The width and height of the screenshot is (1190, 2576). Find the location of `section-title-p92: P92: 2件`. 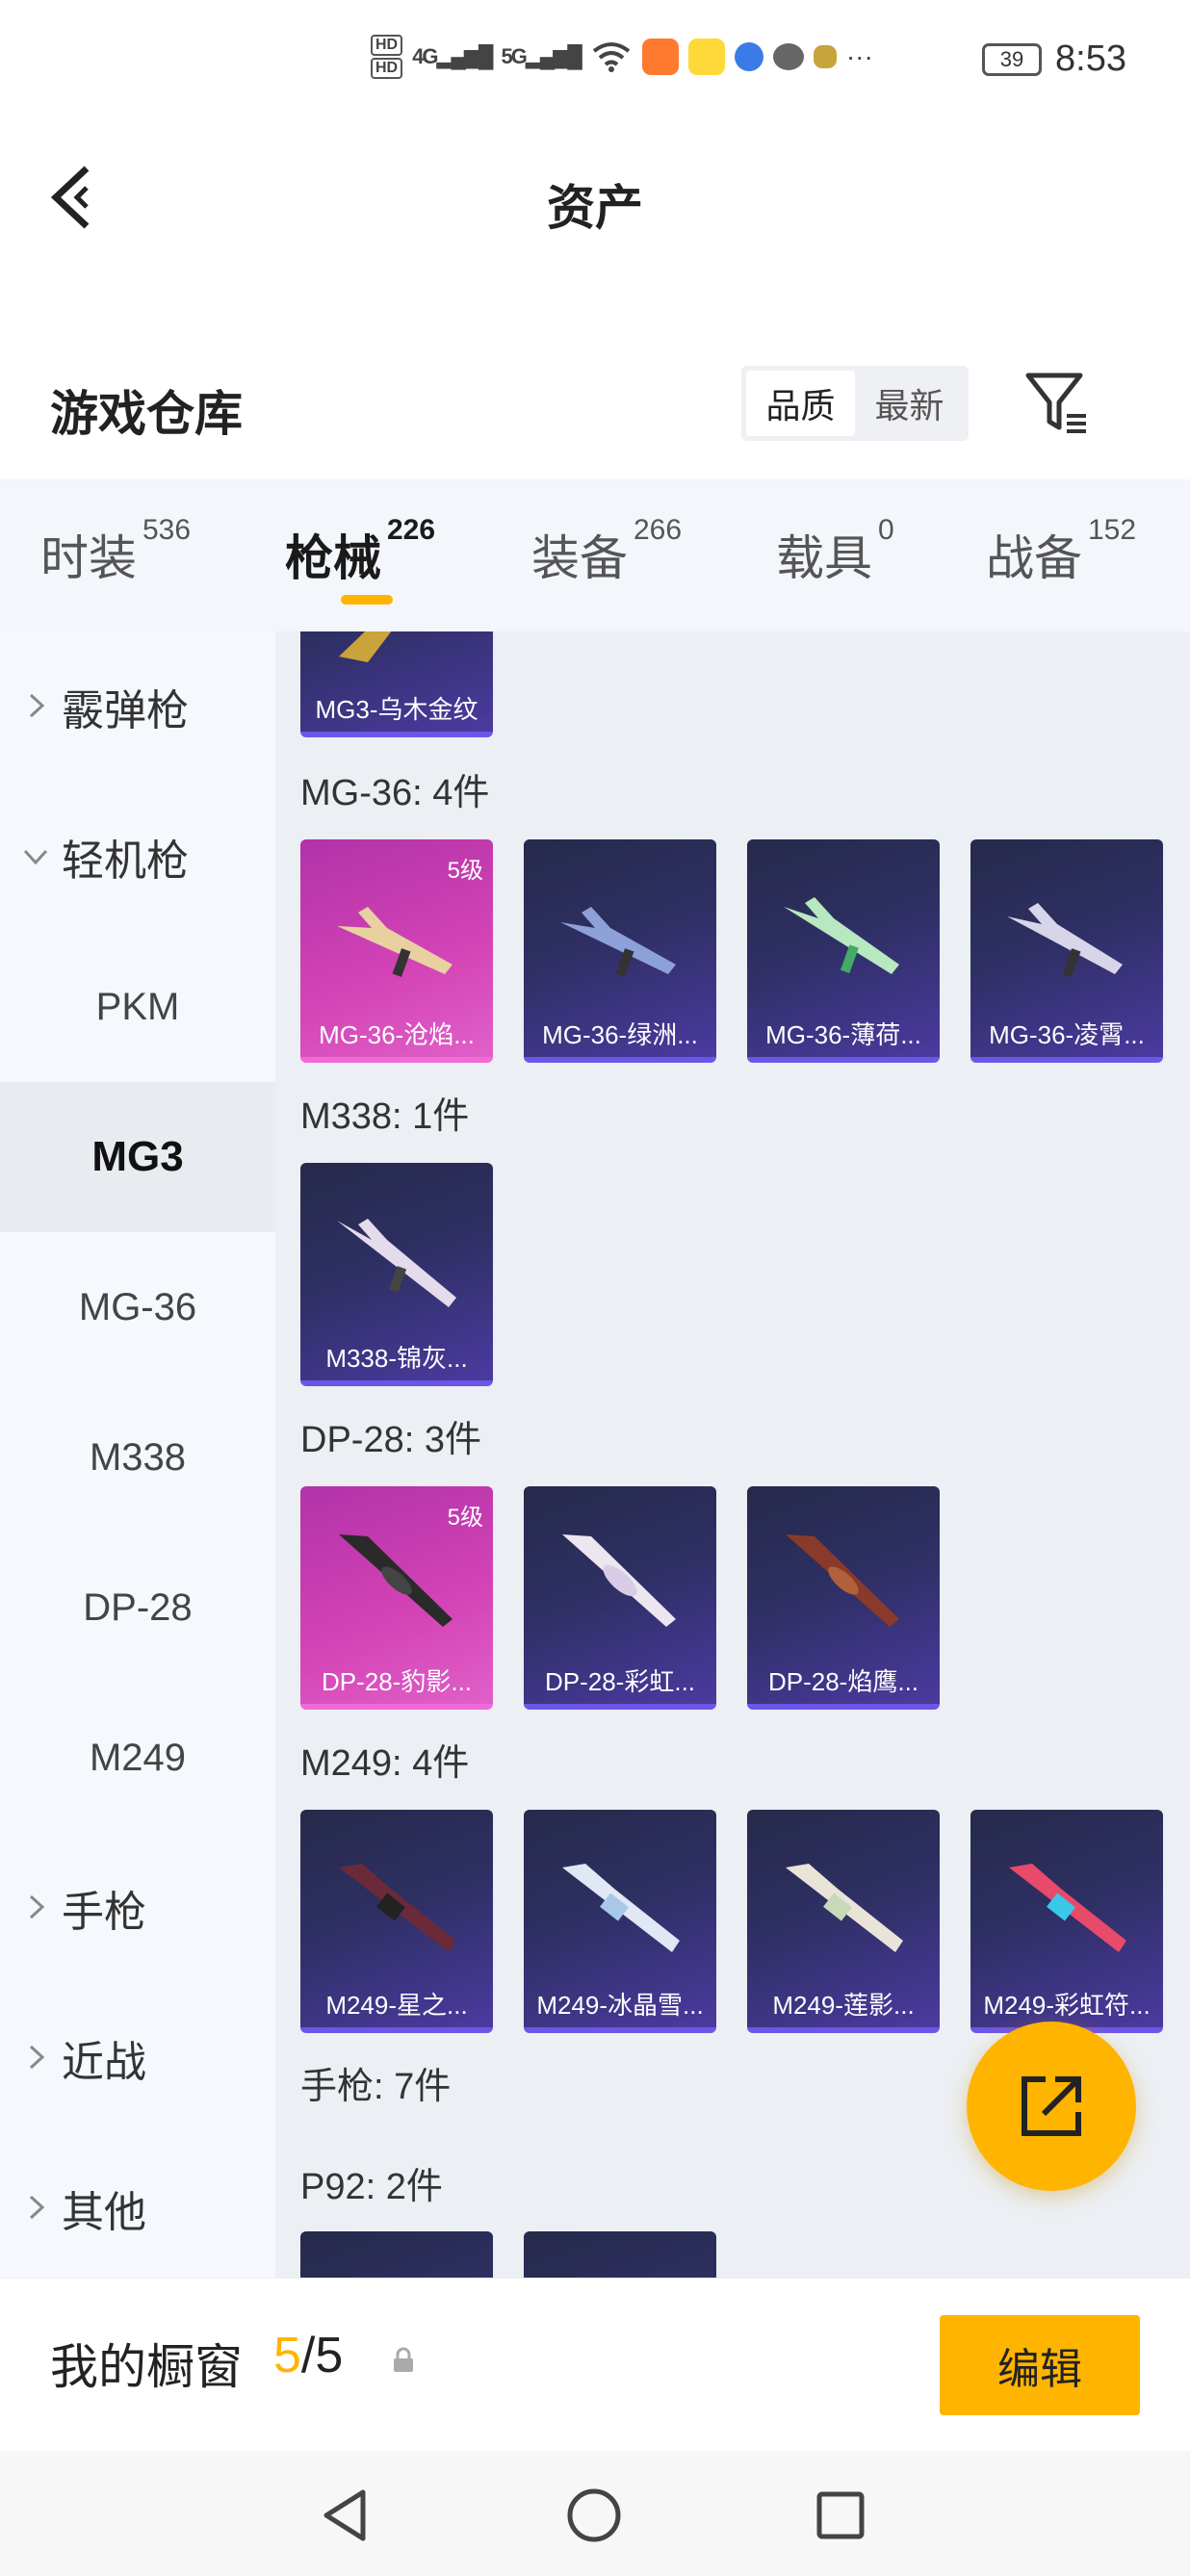

section-title-p92: P92: 2件 is located at coordinates (372, 2187).